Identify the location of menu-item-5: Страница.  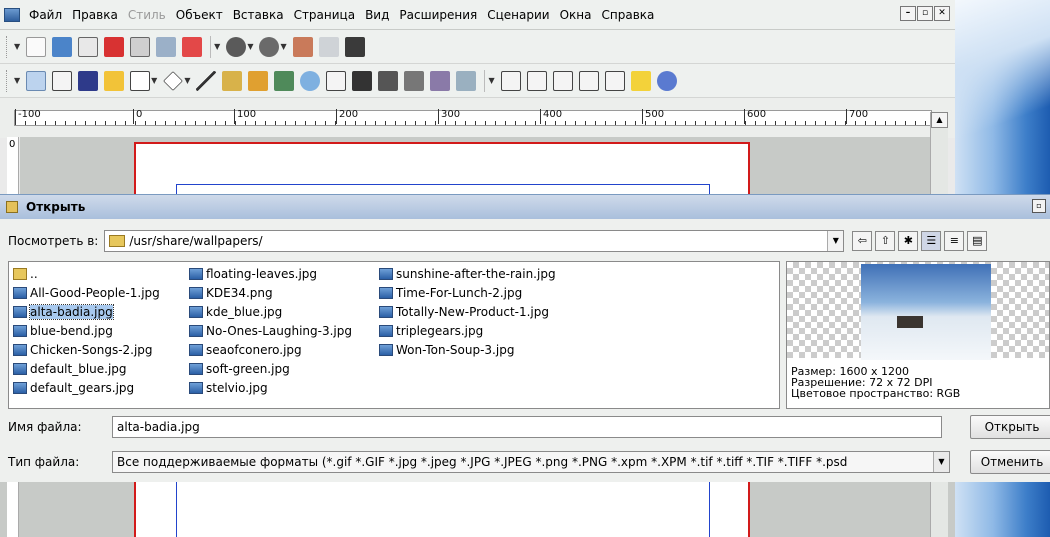
(325, 15).